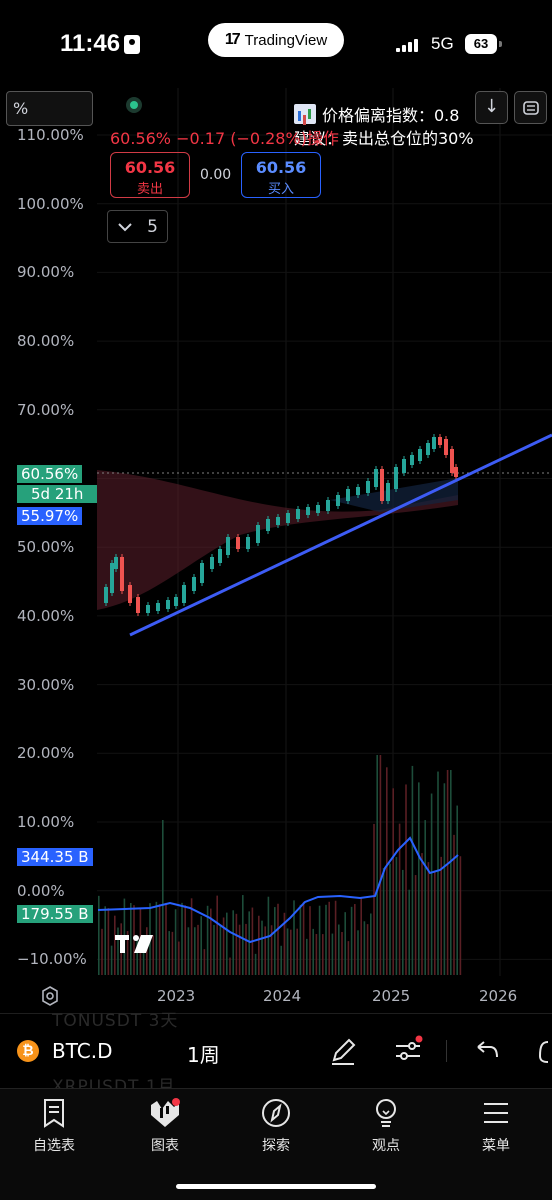 Image resolution: width=552 pixels, height=1200 pixels. What do you see at coordinates (50, 516) in the screenshot?
I see `trendline-value-badge: 55.97%` at bounding box center [50, 516].